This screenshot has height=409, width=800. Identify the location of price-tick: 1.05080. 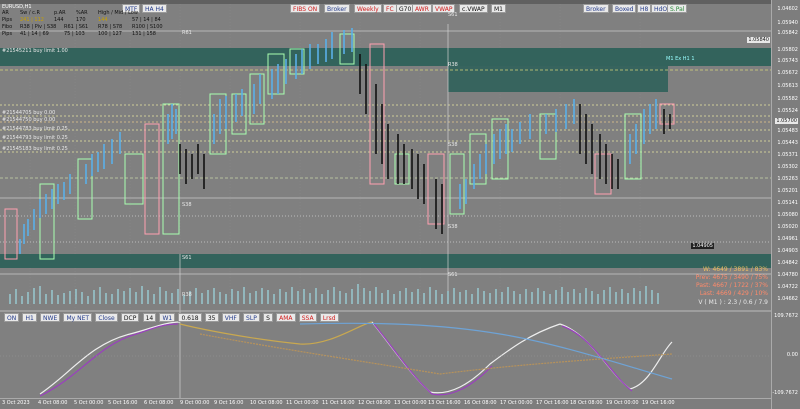
(787, 215).